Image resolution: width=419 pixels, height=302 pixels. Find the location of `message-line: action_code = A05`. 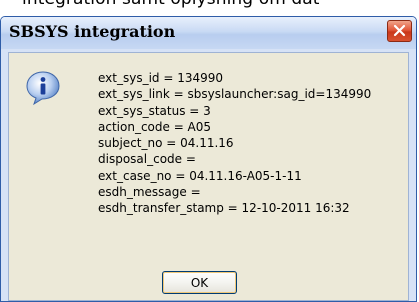

message-line: action_code = A05 is located at coordinates (155, 126).